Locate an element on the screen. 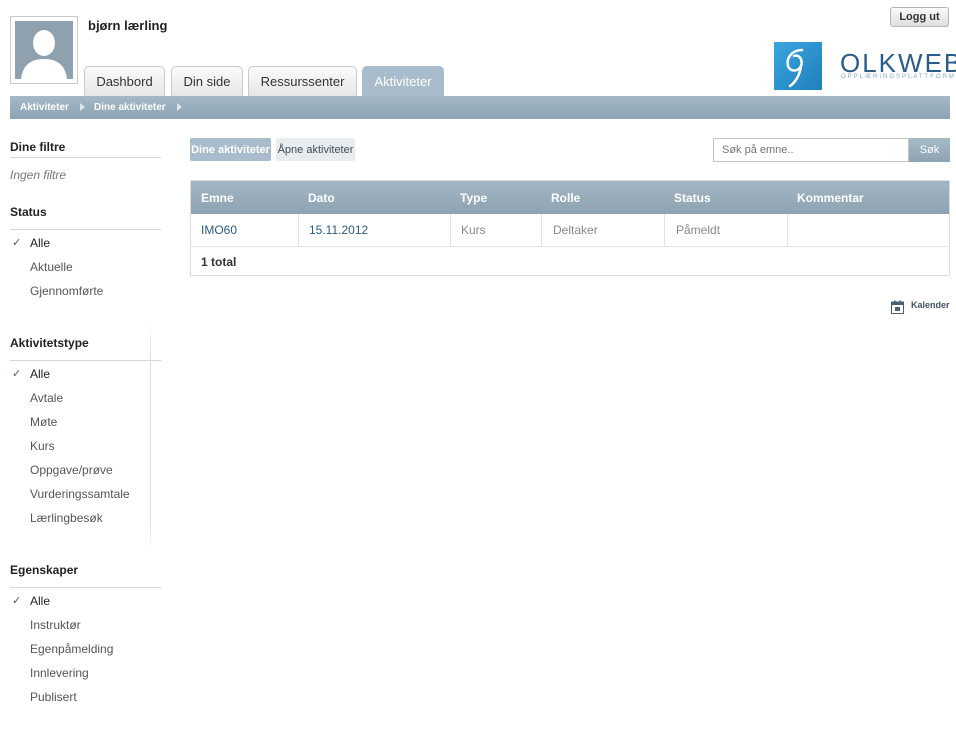 This screenshot has height=751, width=956. table-cell-dato: 15.11.2012 is located at coordinates (338, 230).